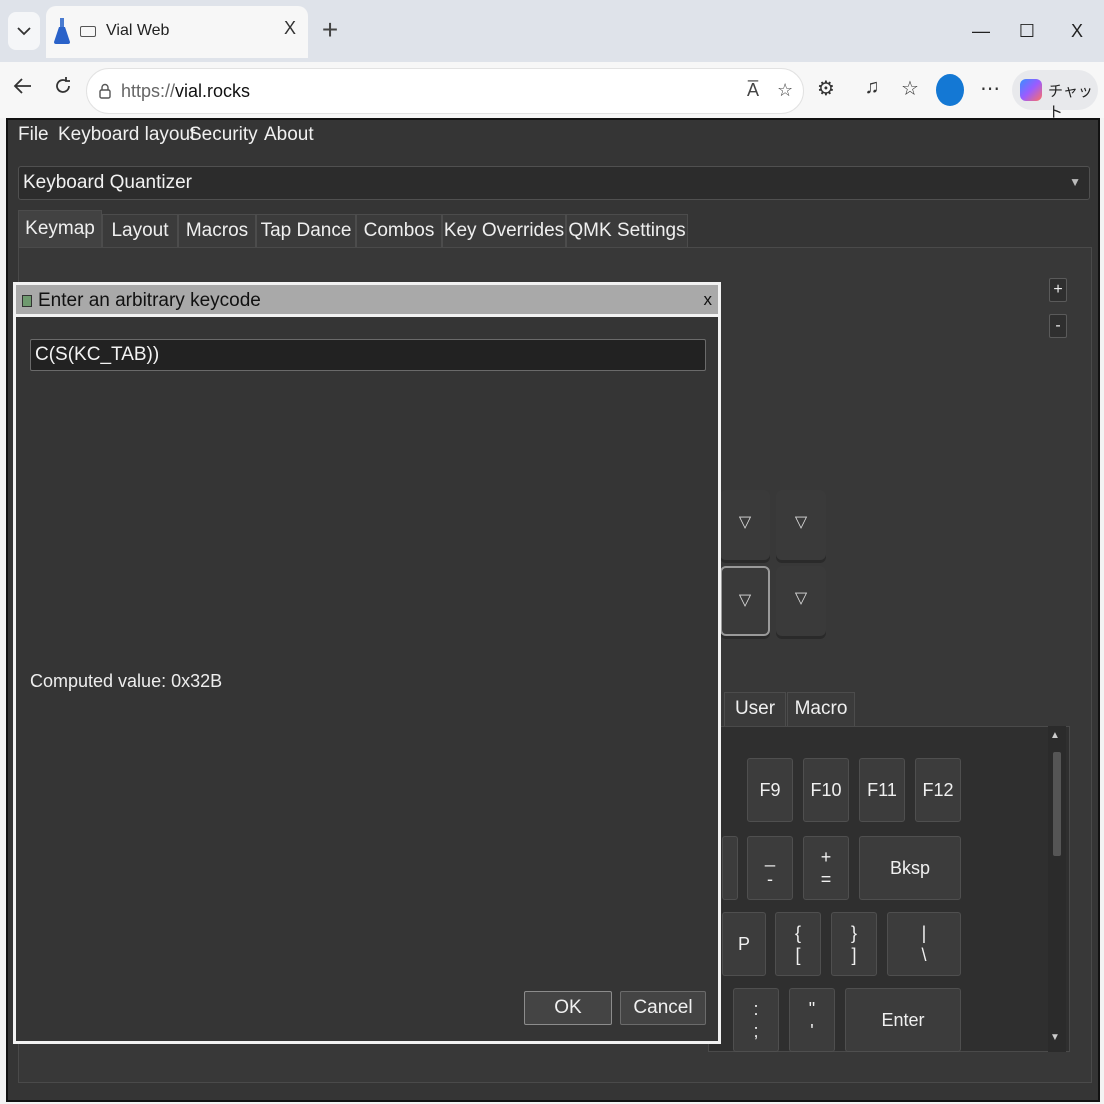 The image size is (1104, 1104). I want to click on key-label: P, so click(743, 944).